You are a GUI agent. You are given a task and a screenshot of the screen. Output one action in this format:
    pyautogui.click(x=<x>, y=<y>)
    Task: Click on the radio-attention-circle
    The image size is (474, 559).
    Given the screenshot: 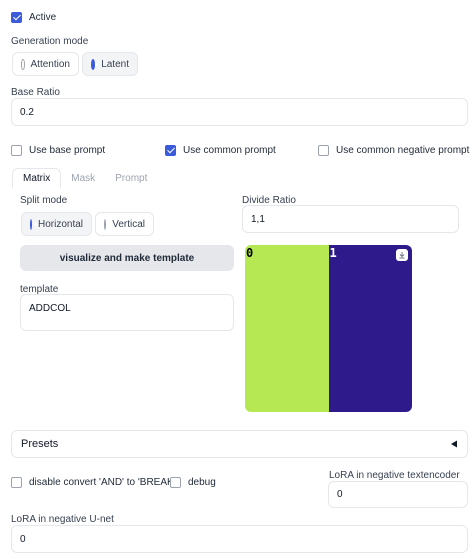 What is the action you would take?
    pyautogui.click(x=23, y=64)
    